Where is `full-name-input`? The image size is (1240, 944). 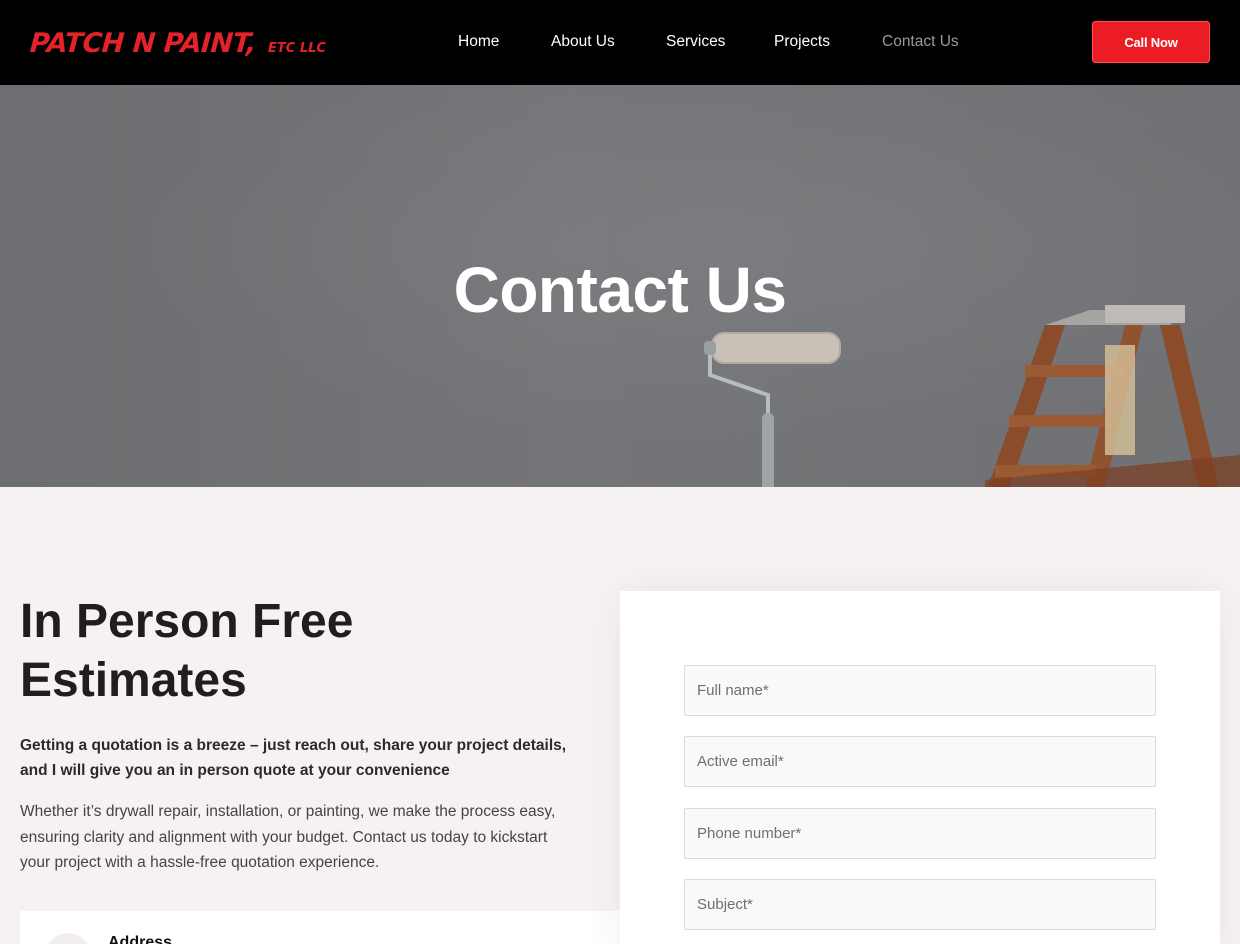
full-name-input is located at coordinates (920, 690).